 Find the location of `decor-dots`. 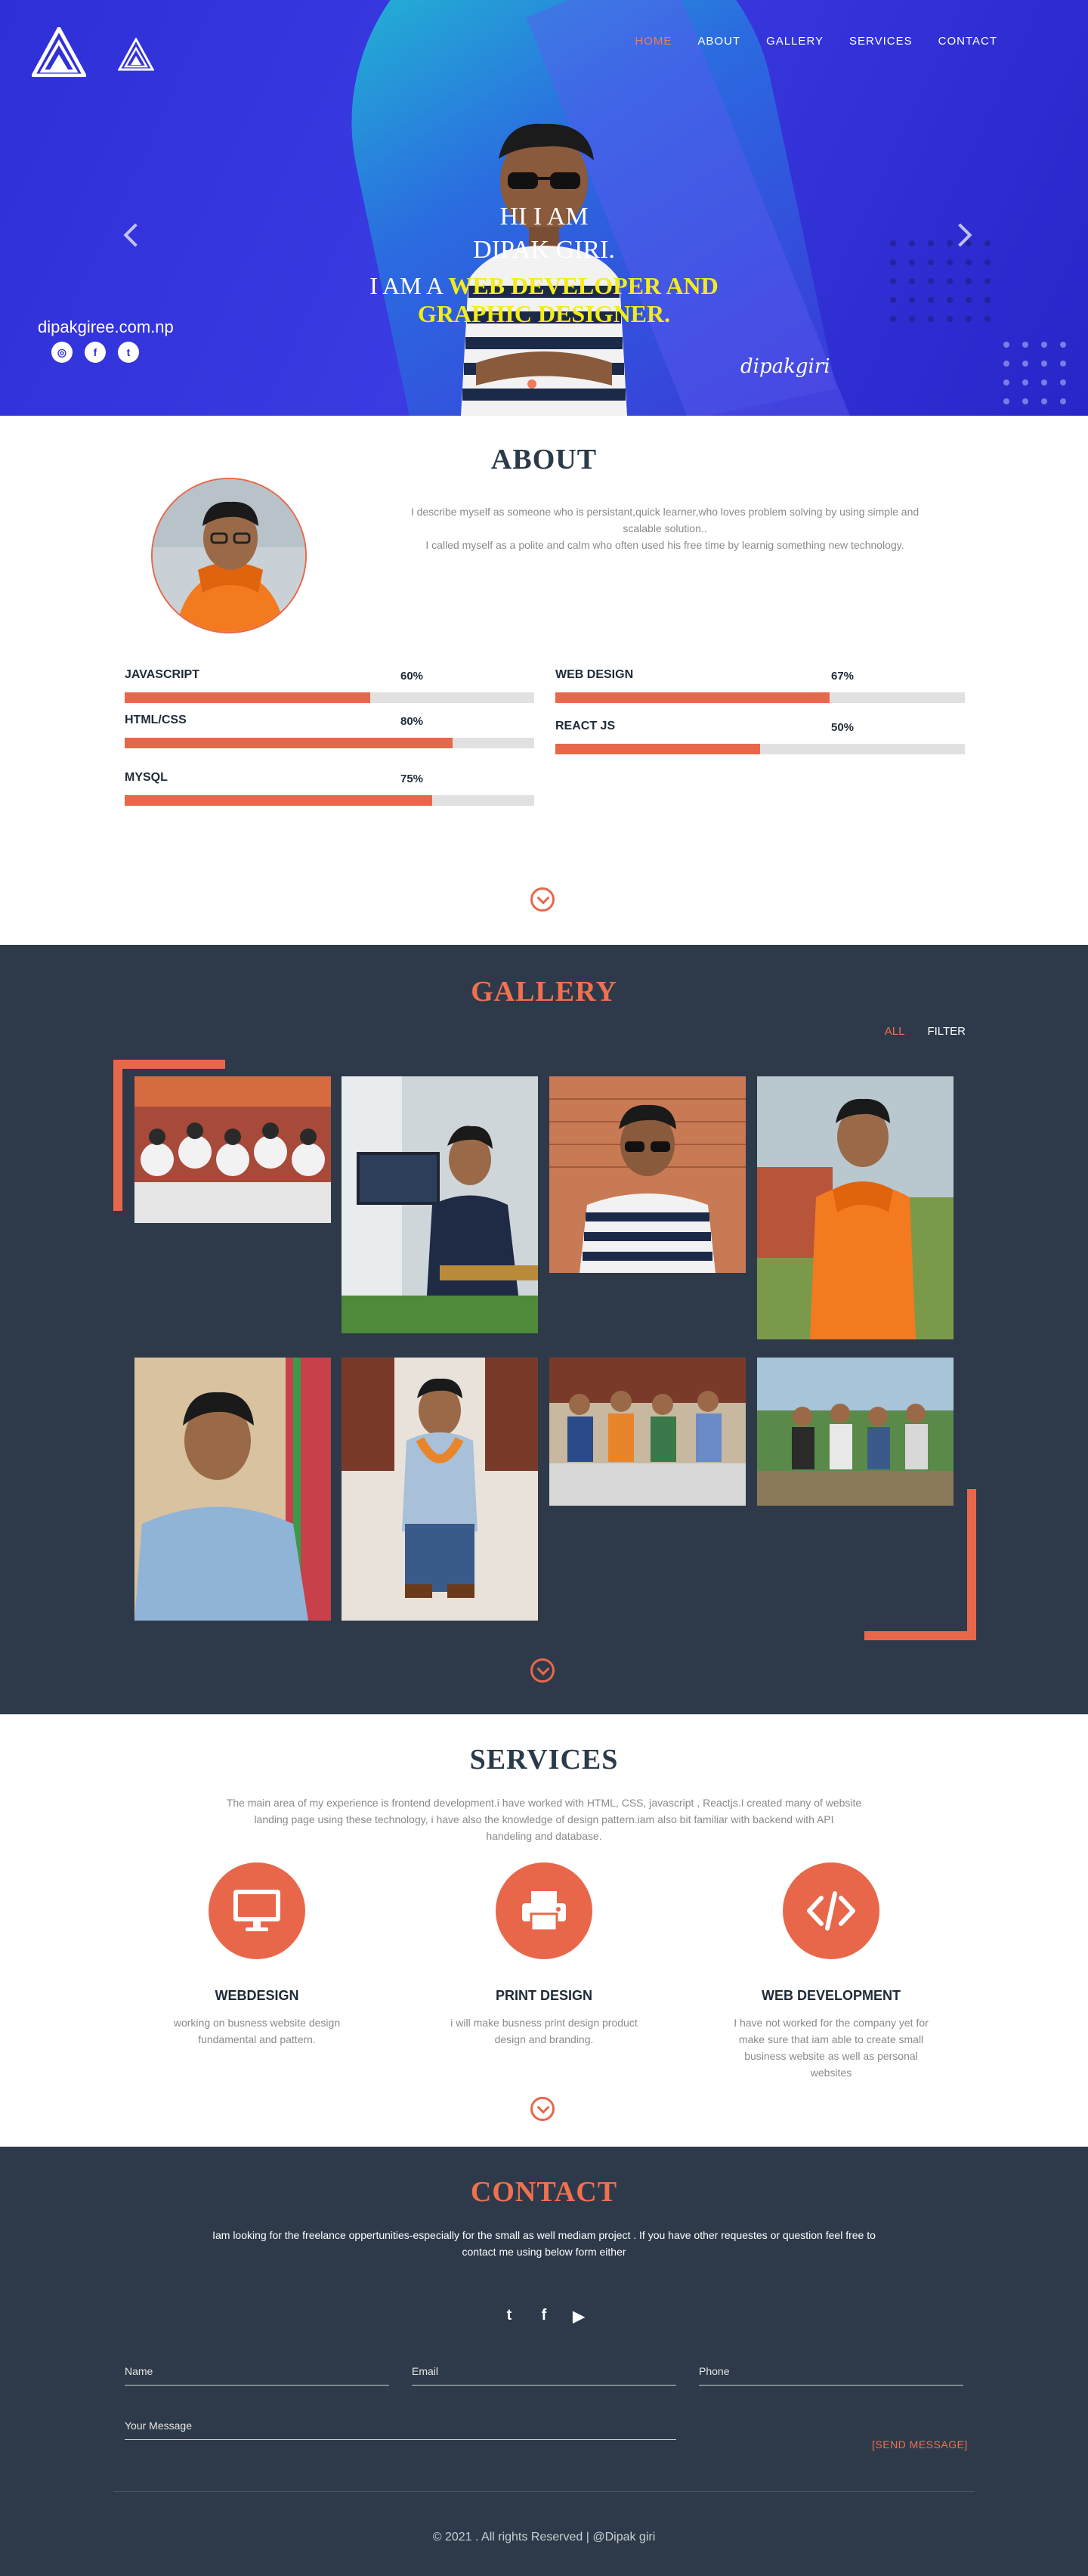

decor-dots is located at coordinates (940, 281).